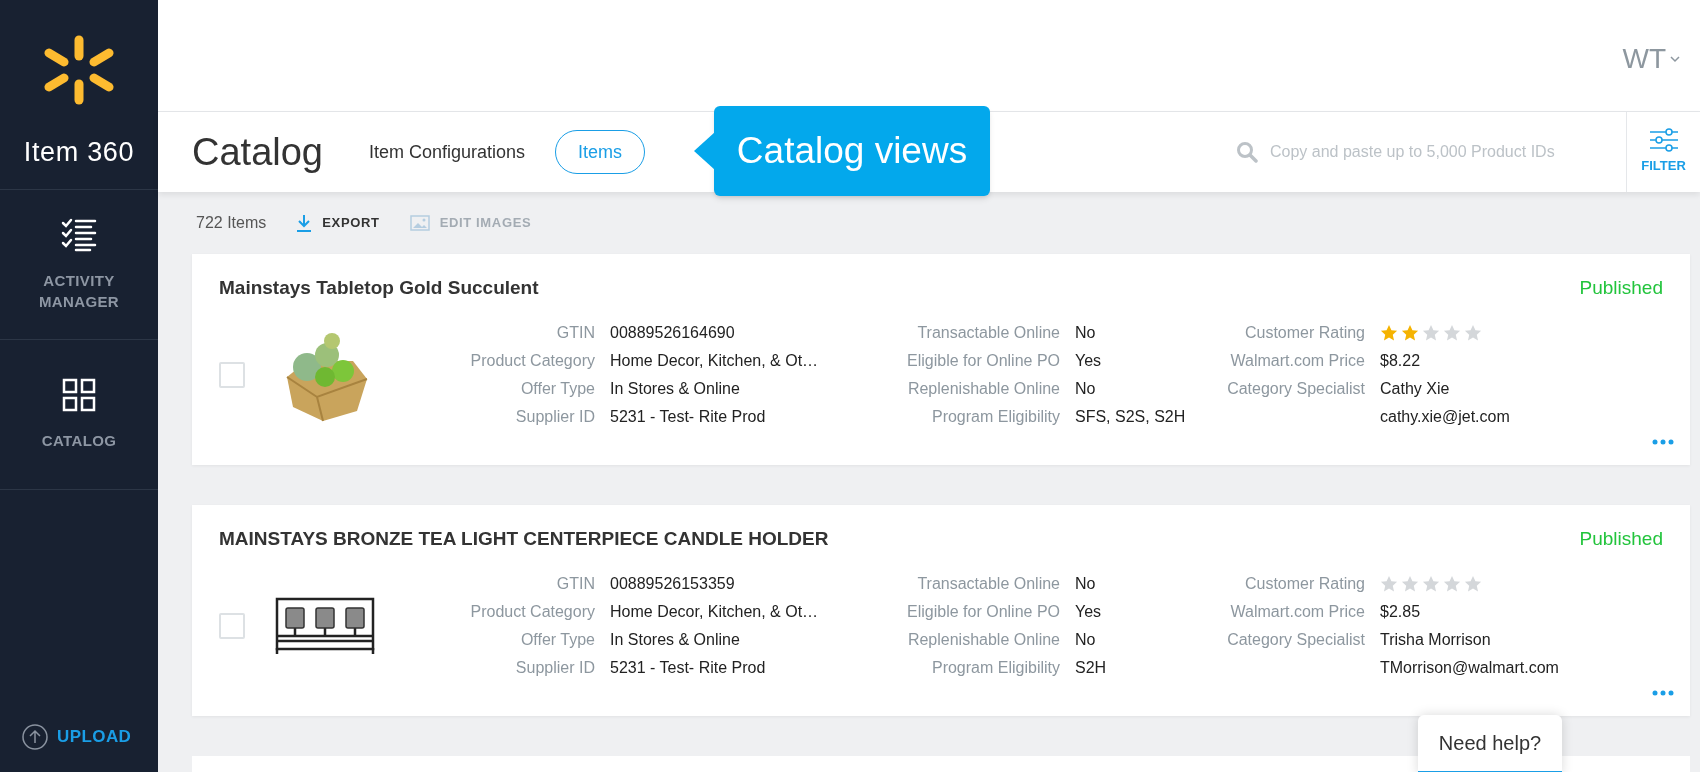 This screenshot has width=1700, height=772. What do you see at coordinates (79, 395) in the screenshot?
I see `grid-icon` at bounding box center [79, 395].